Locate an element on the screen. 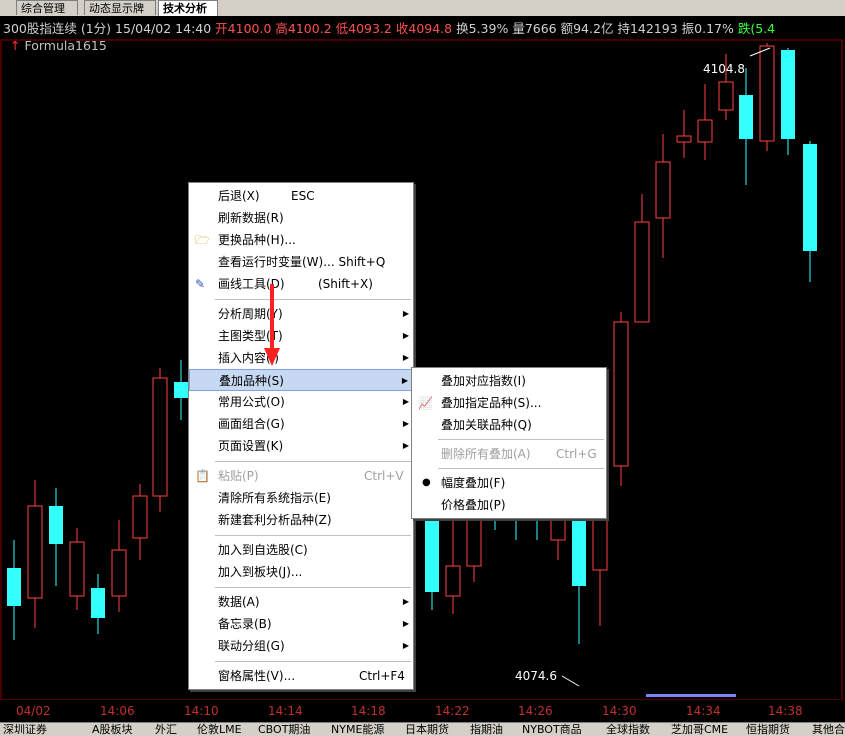 The image size is (845, 736). time-tick: 14:06 is located at coordinates (117, 711).